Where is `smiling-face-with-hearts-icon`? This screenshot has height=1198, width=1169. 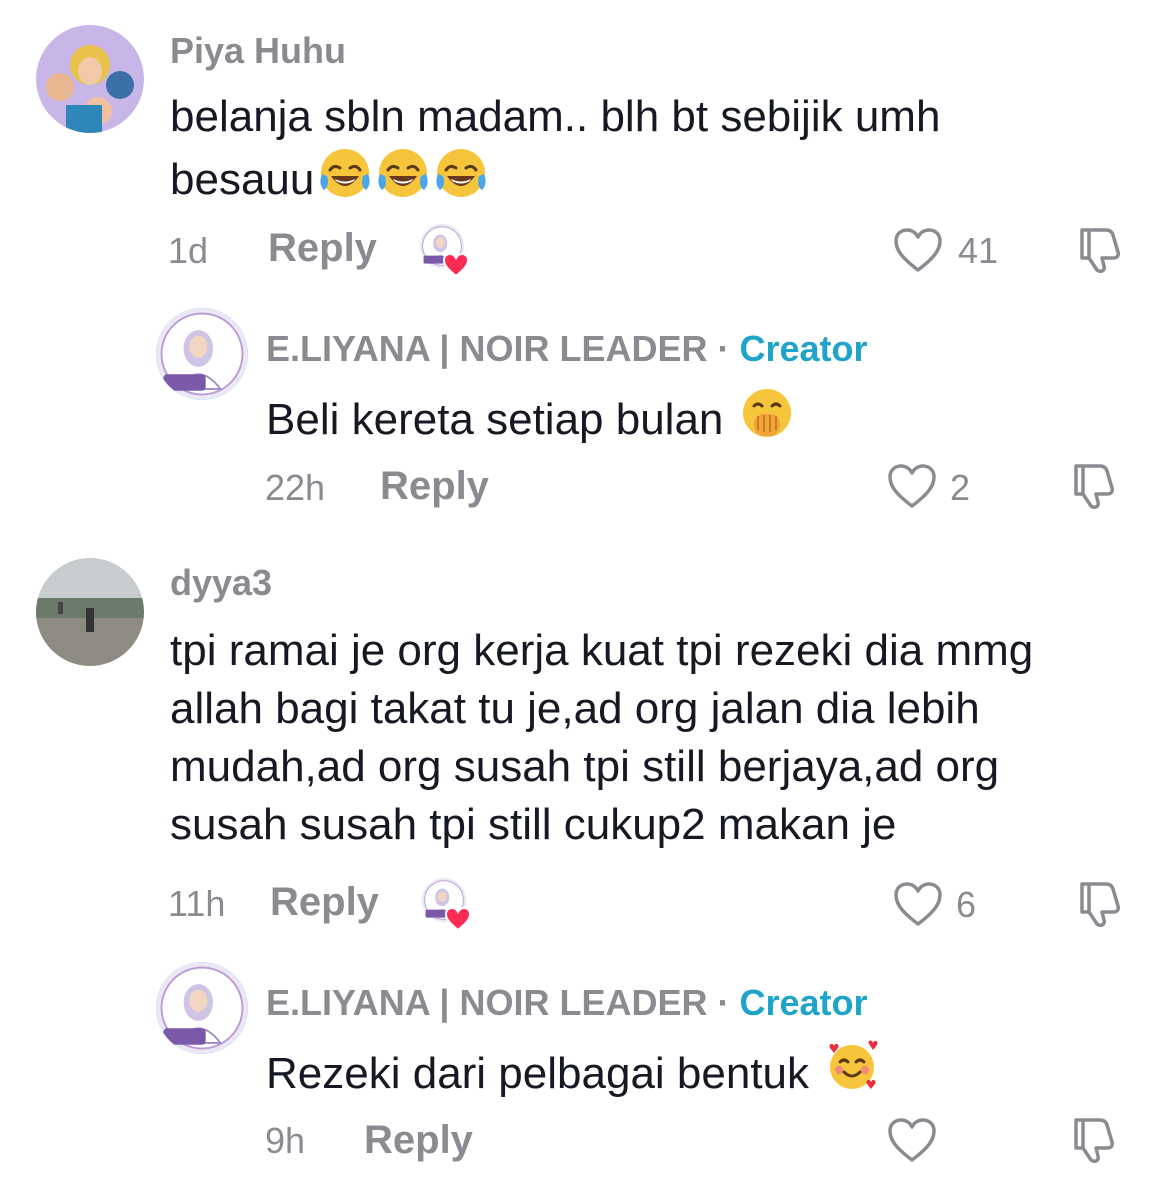
smiling-face-with-hearts-icon is located at coordinates (852, 1067).